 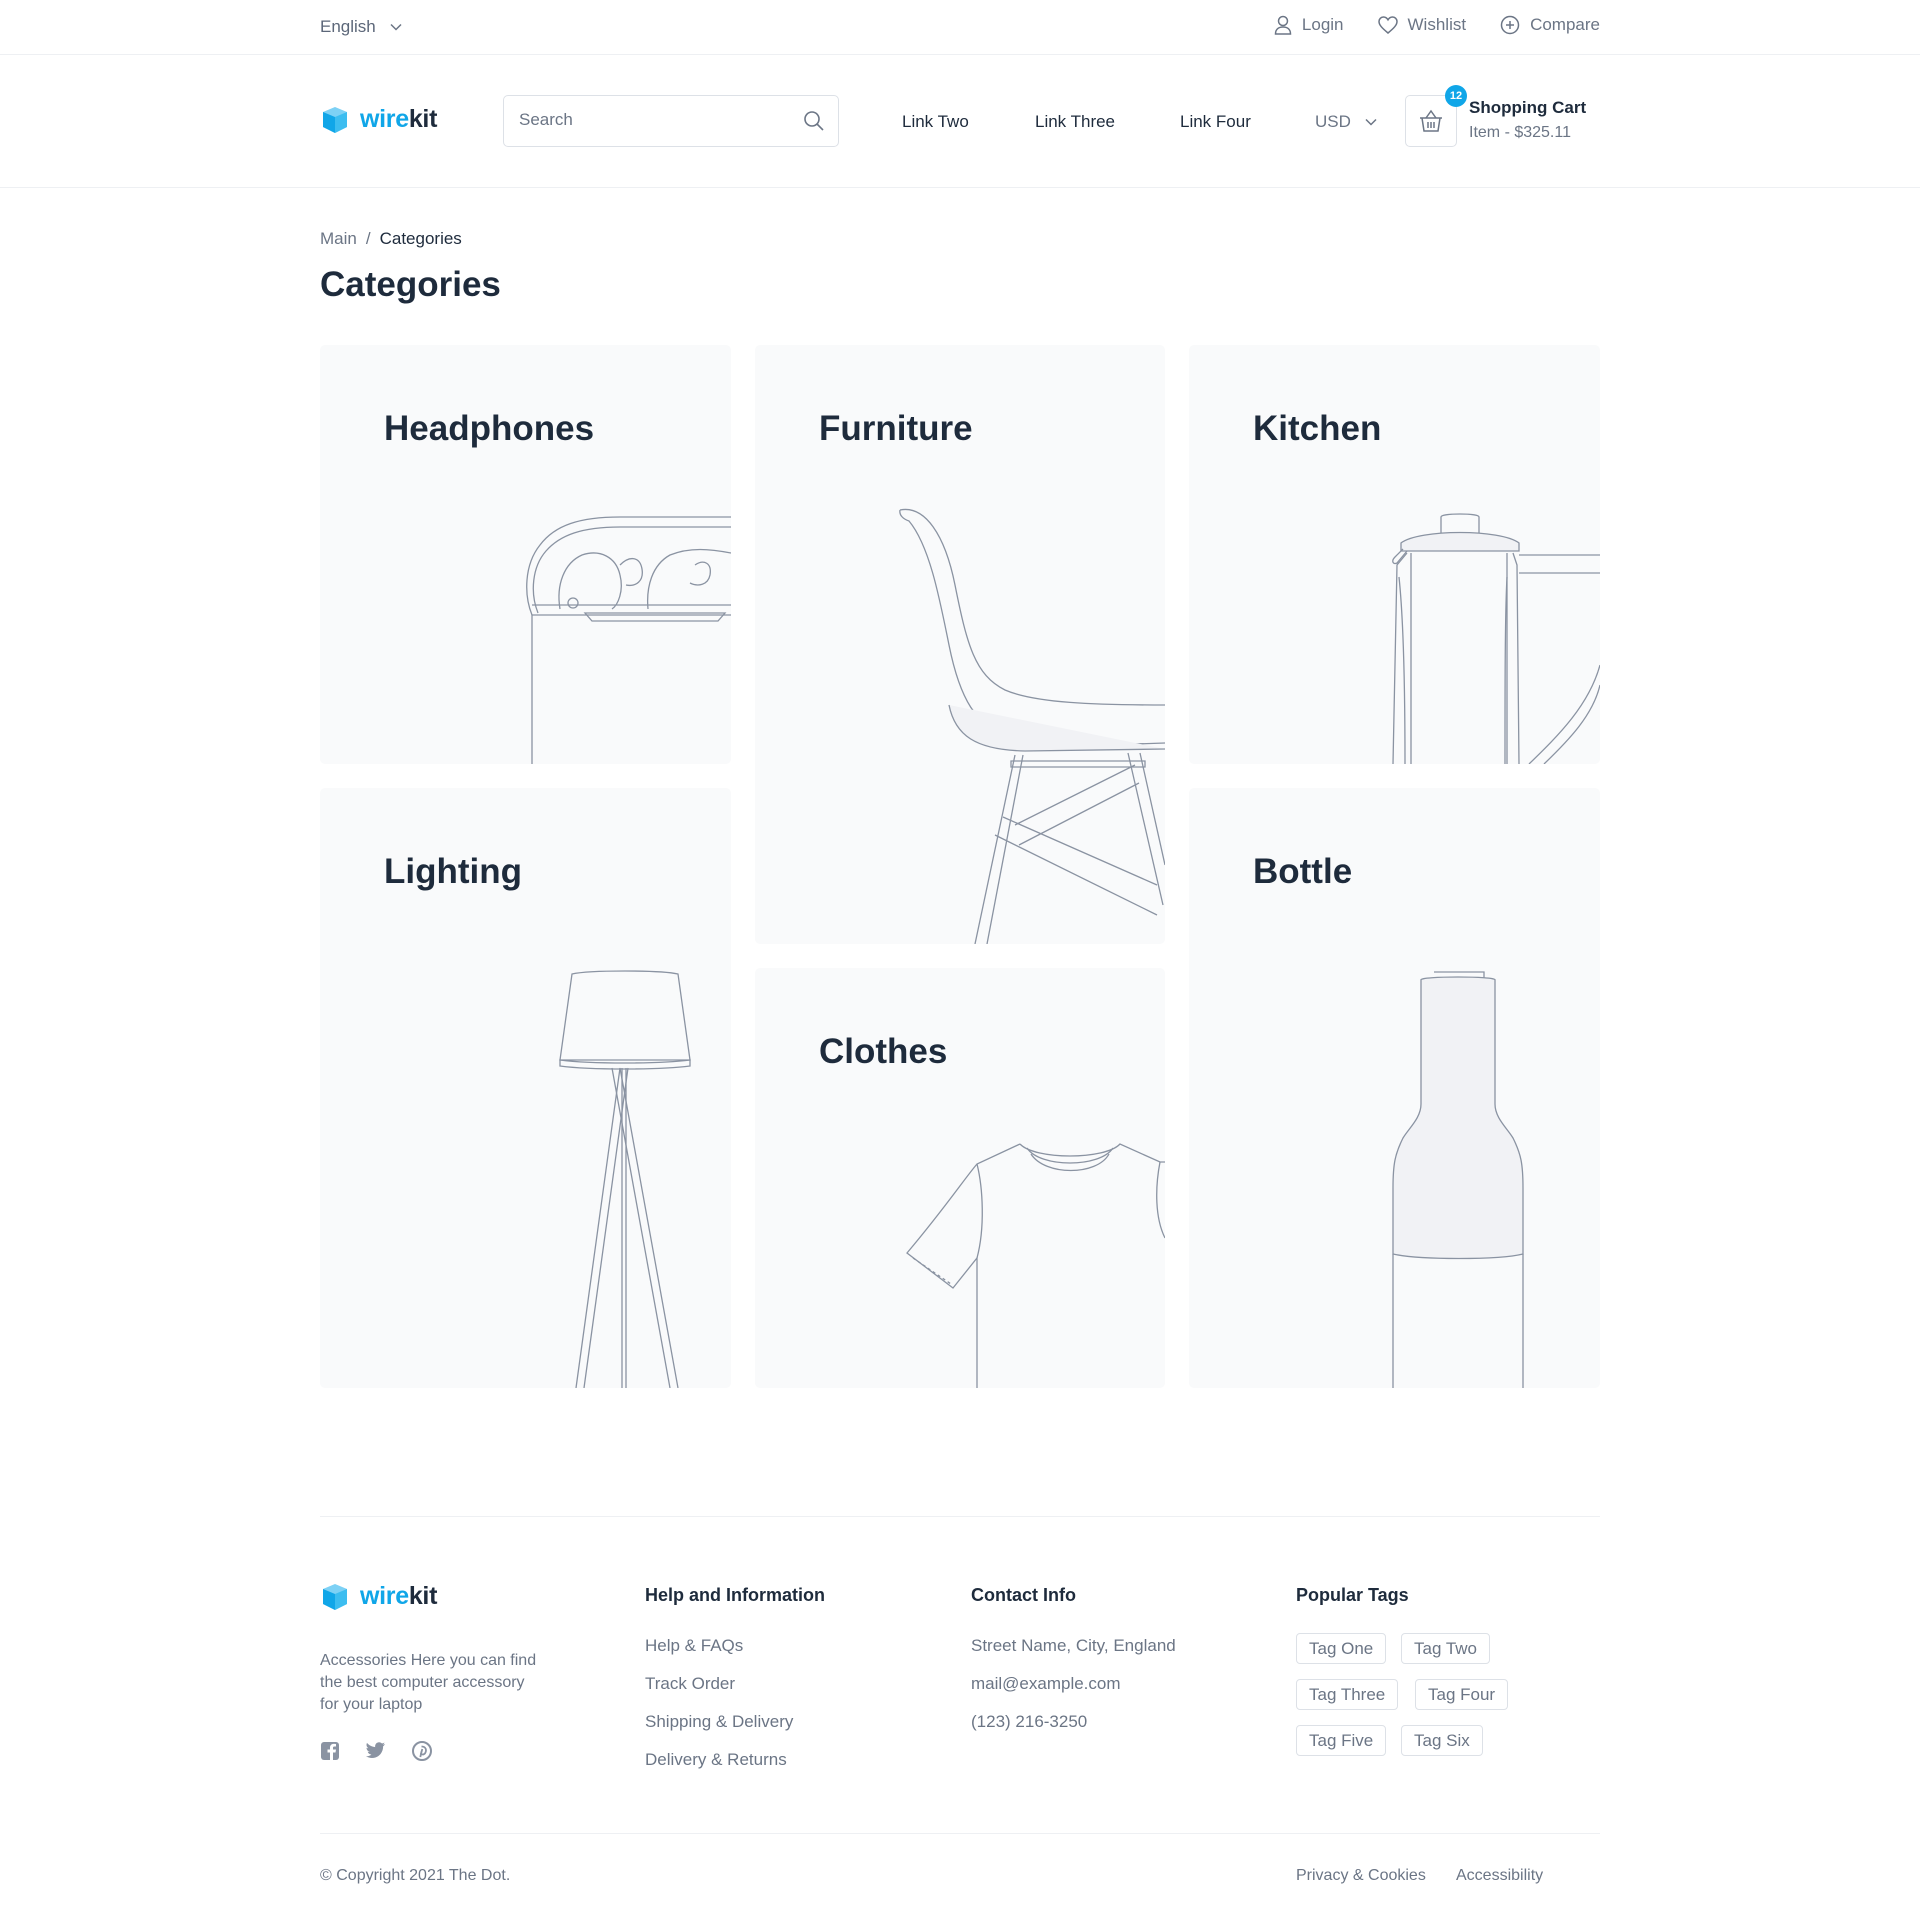 I want to click on earbuds-case-icon, so click(x=628, y=640).